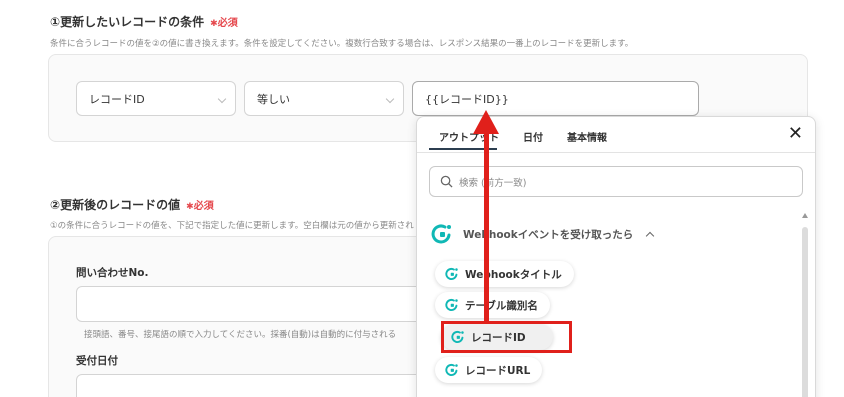 The width and height of the screenshot is (844, 397). I want to click on condition-field-value: レコードID, so click(117, 99).